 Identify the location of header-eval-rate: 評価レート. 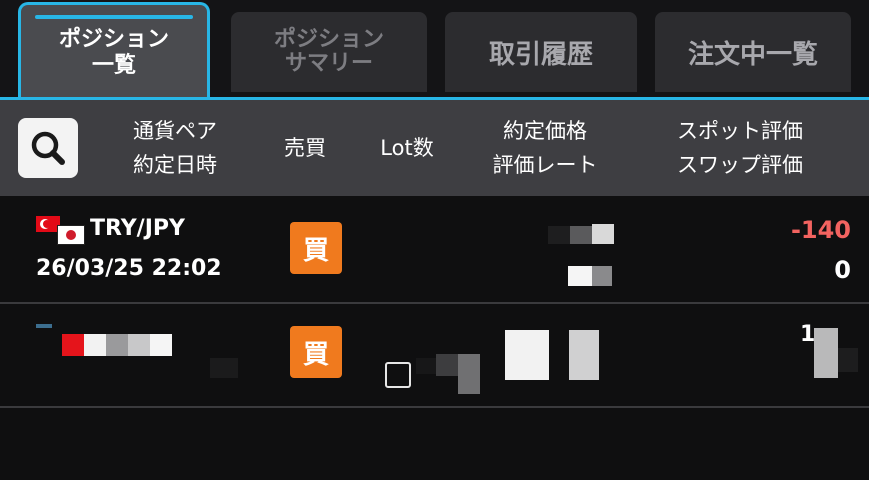
(545, 165).